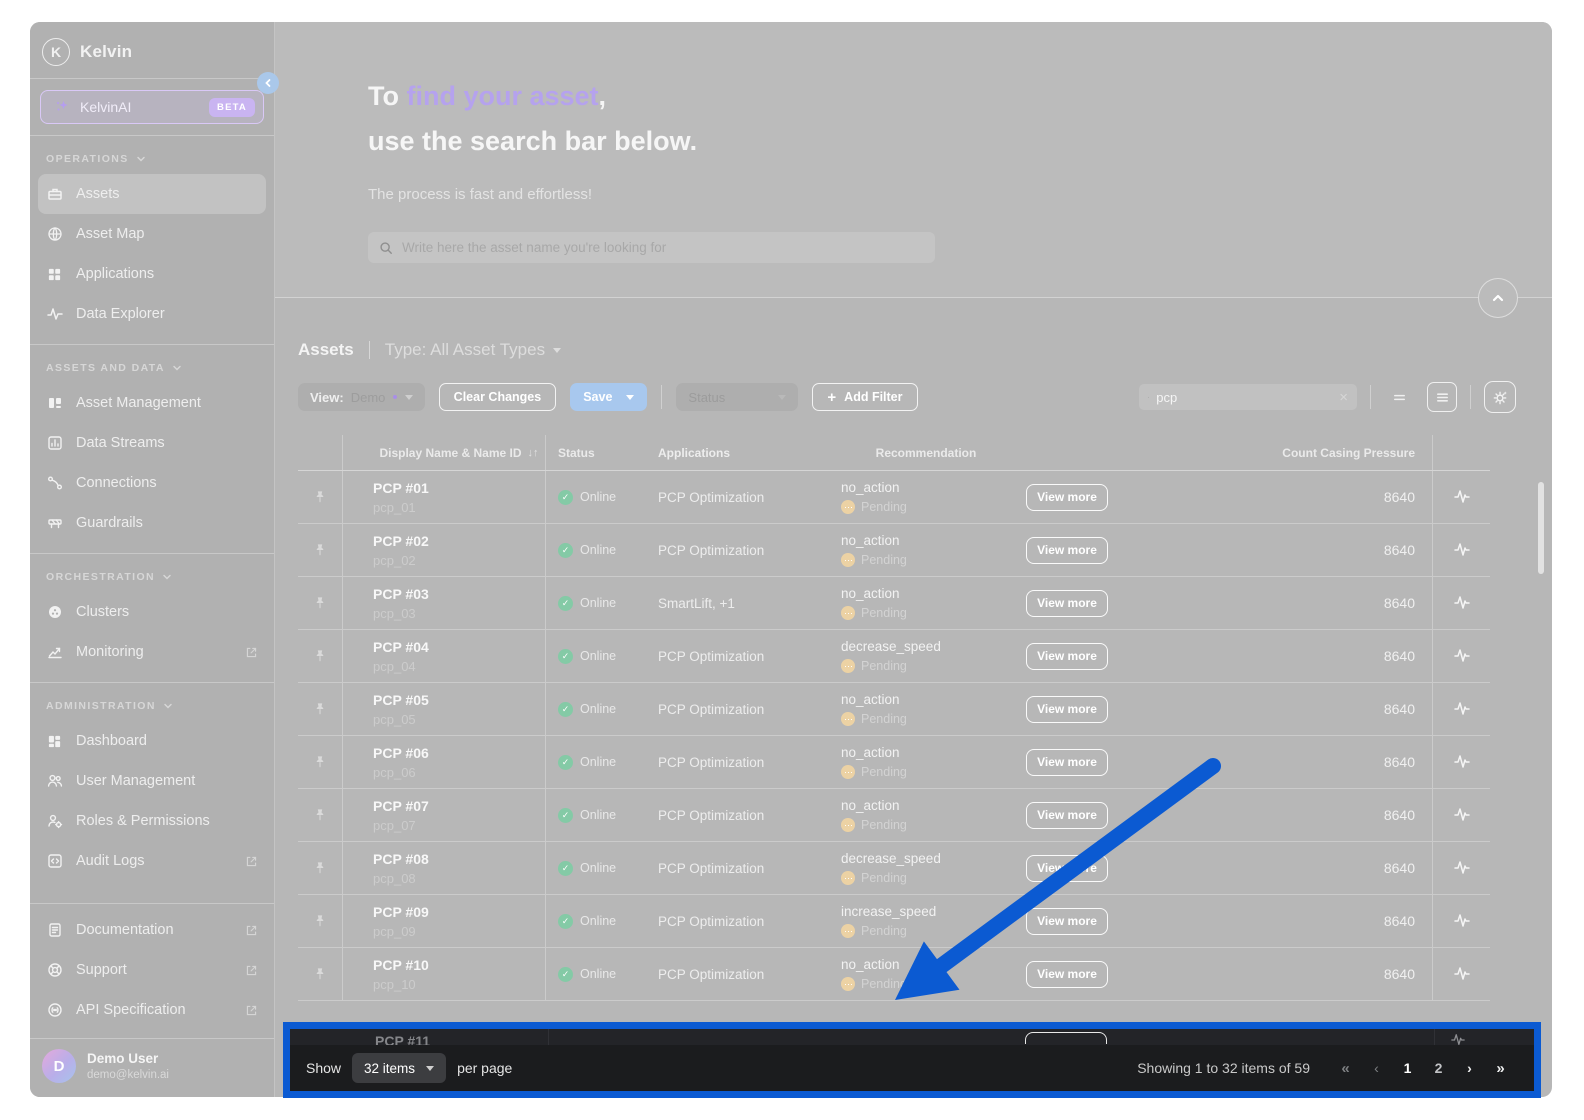  Describe the element at coordinates (152, 702) in the screenshot. I see `section-header-administration: ADMINISTRATION` at that location.